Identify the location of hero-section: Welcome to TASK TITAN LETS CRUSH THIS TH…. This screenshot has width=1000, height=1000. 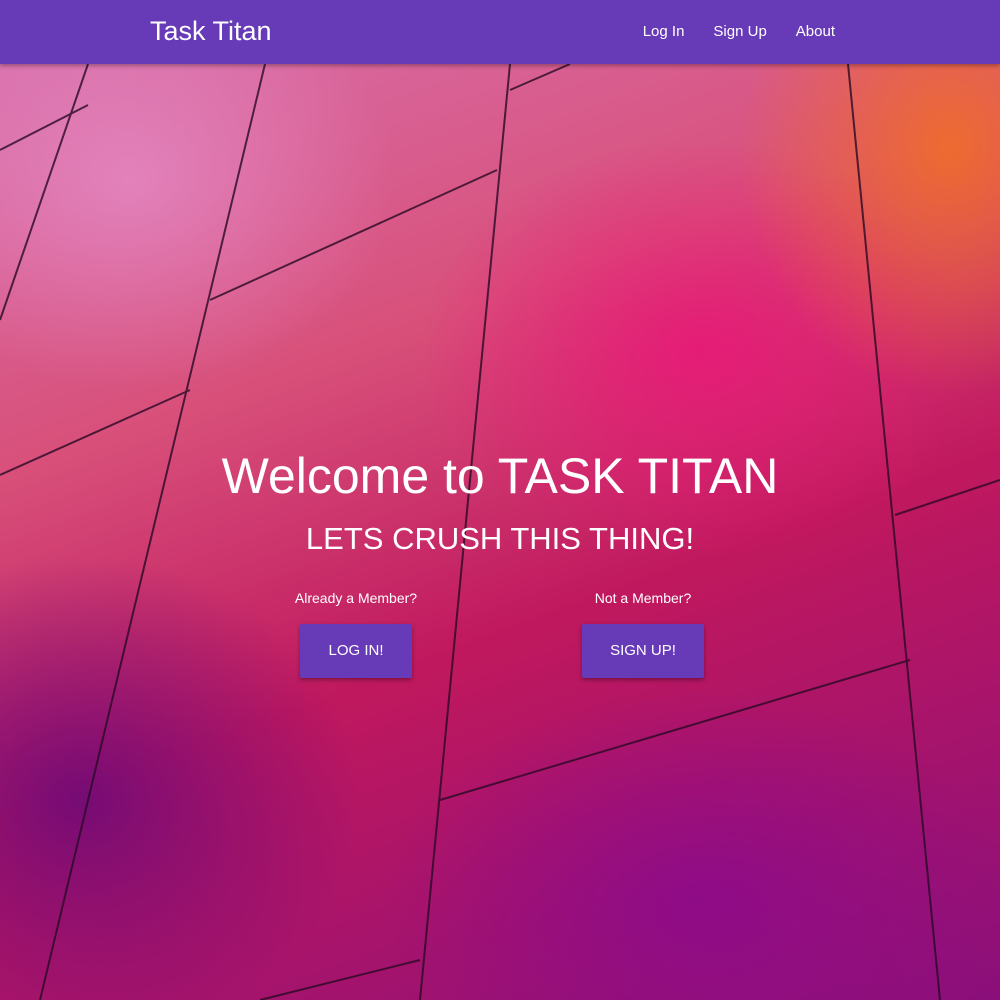
(500, 501).